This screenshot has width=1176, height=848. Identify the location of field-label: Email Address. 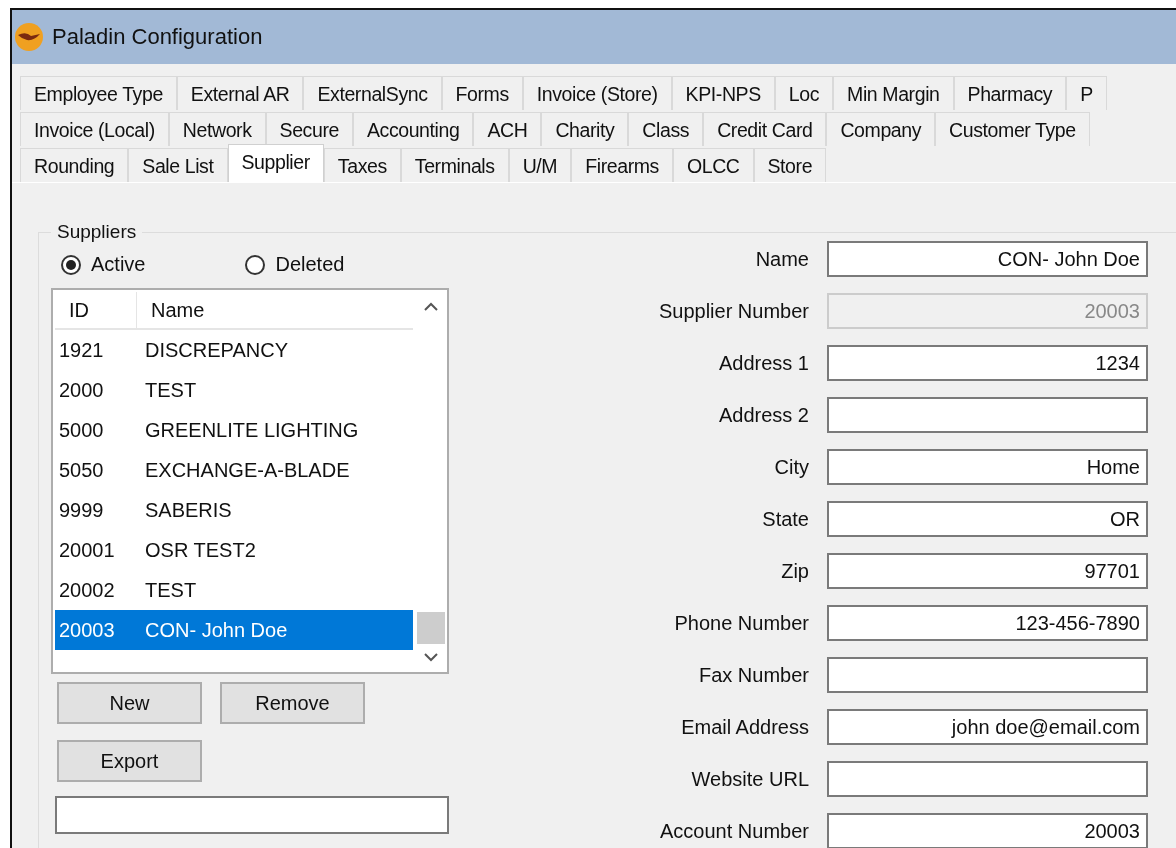
(744, 727).